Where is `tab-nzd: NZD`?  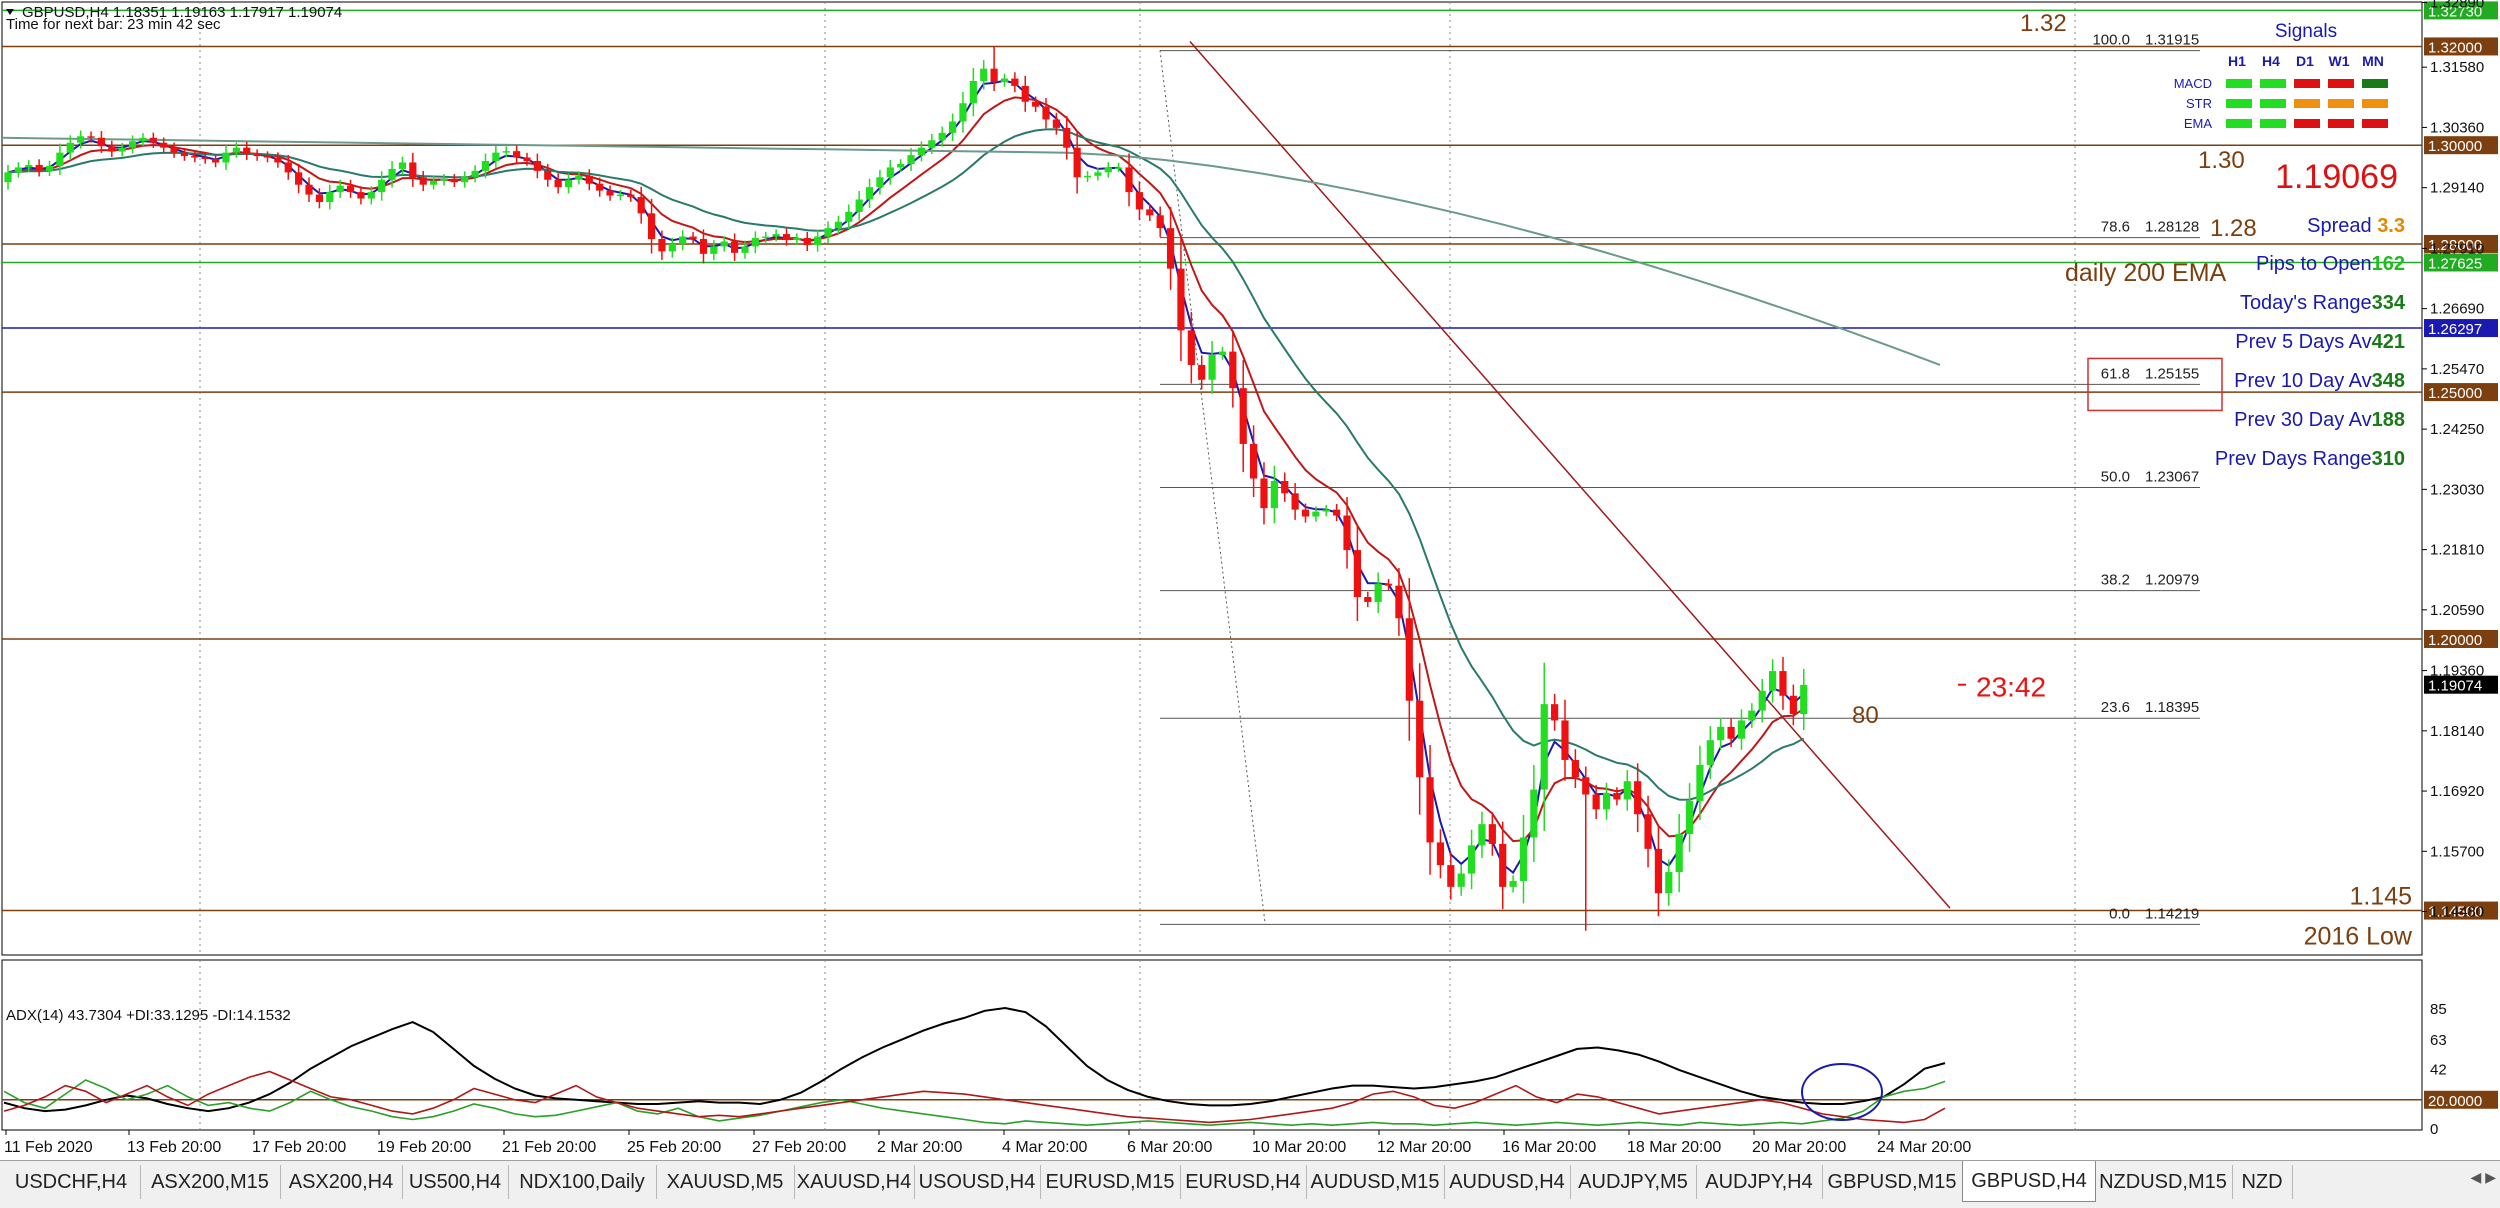 tab-nzd: NZD is located at coordinates (2262, 1182).